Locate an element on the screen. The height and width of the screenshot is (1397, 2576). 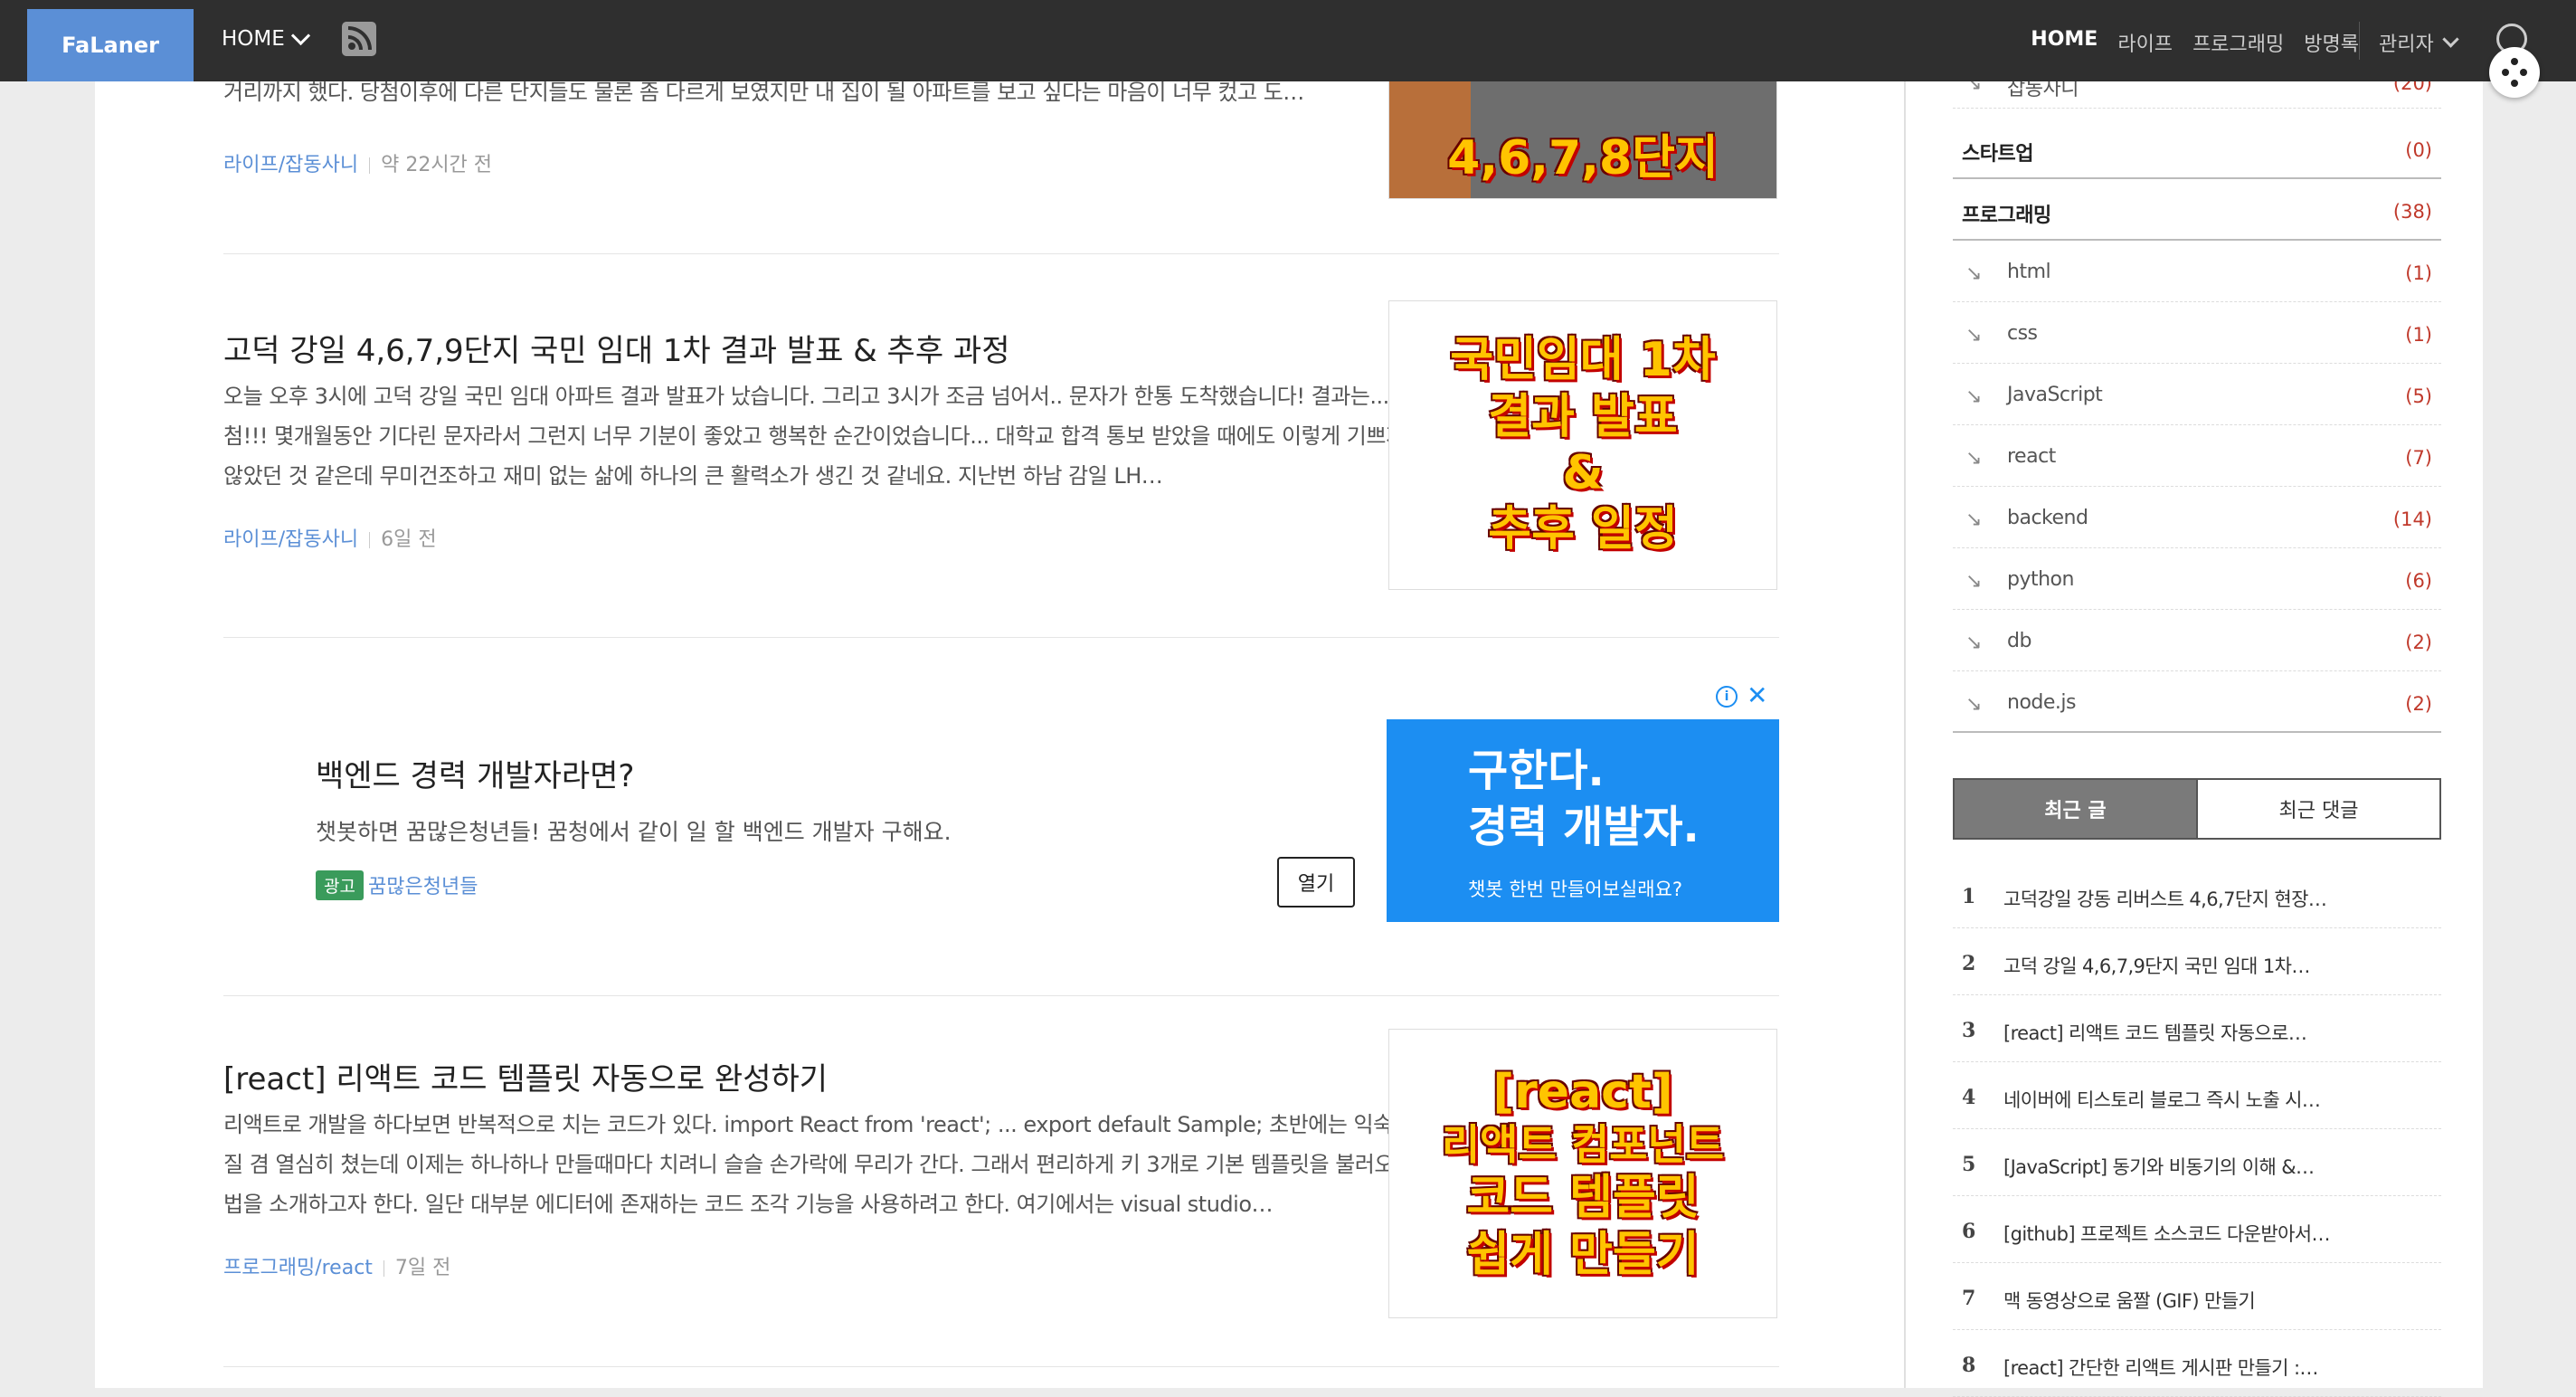
main-menu: HOME 라이프 프로그래밍 방명록 is located at coordinates (2195, 42).